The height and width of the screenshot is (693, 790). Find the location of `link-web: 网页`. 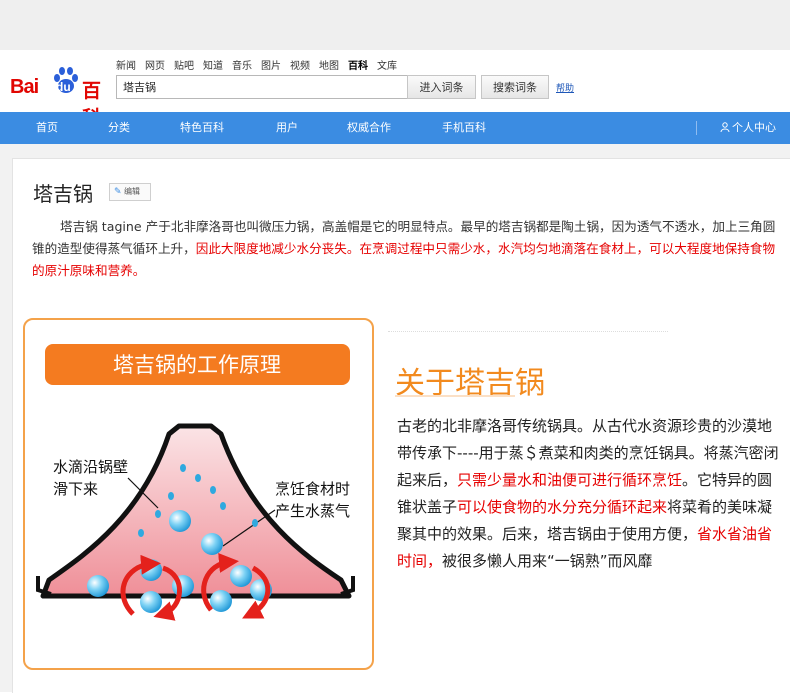

link-web: 网页 is located at coordinates (155, 66).